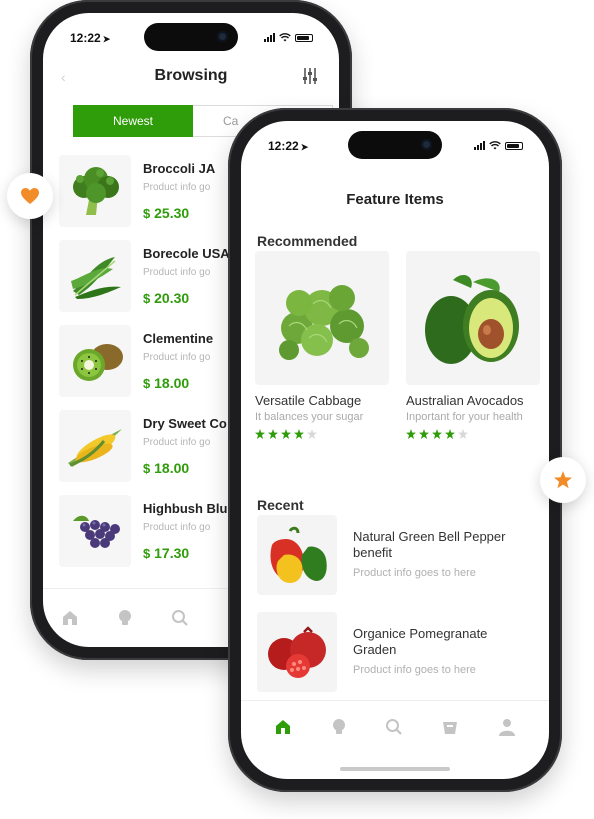 This screenshot has height=819, width=594. I want to click on recent-item-name: Organice Pomegranate Graden, so click(420, 641).